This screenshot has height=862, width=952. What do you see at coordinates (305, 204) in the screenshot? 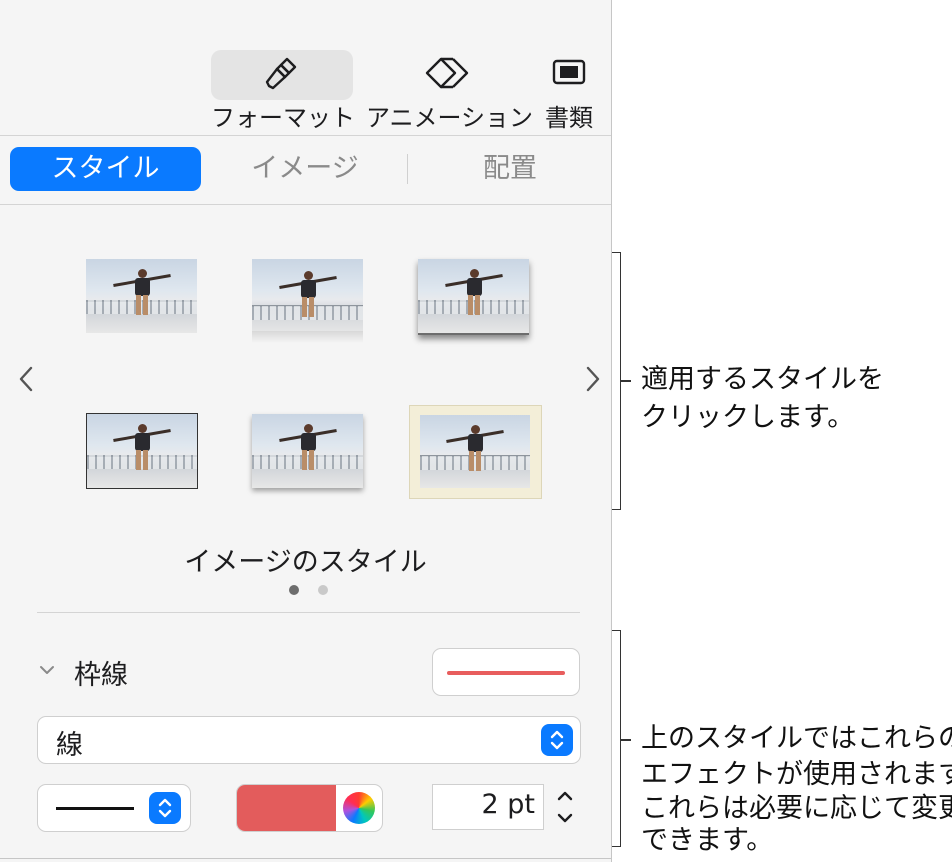
I see `tabs-divider` at bounding box center [305, 204].